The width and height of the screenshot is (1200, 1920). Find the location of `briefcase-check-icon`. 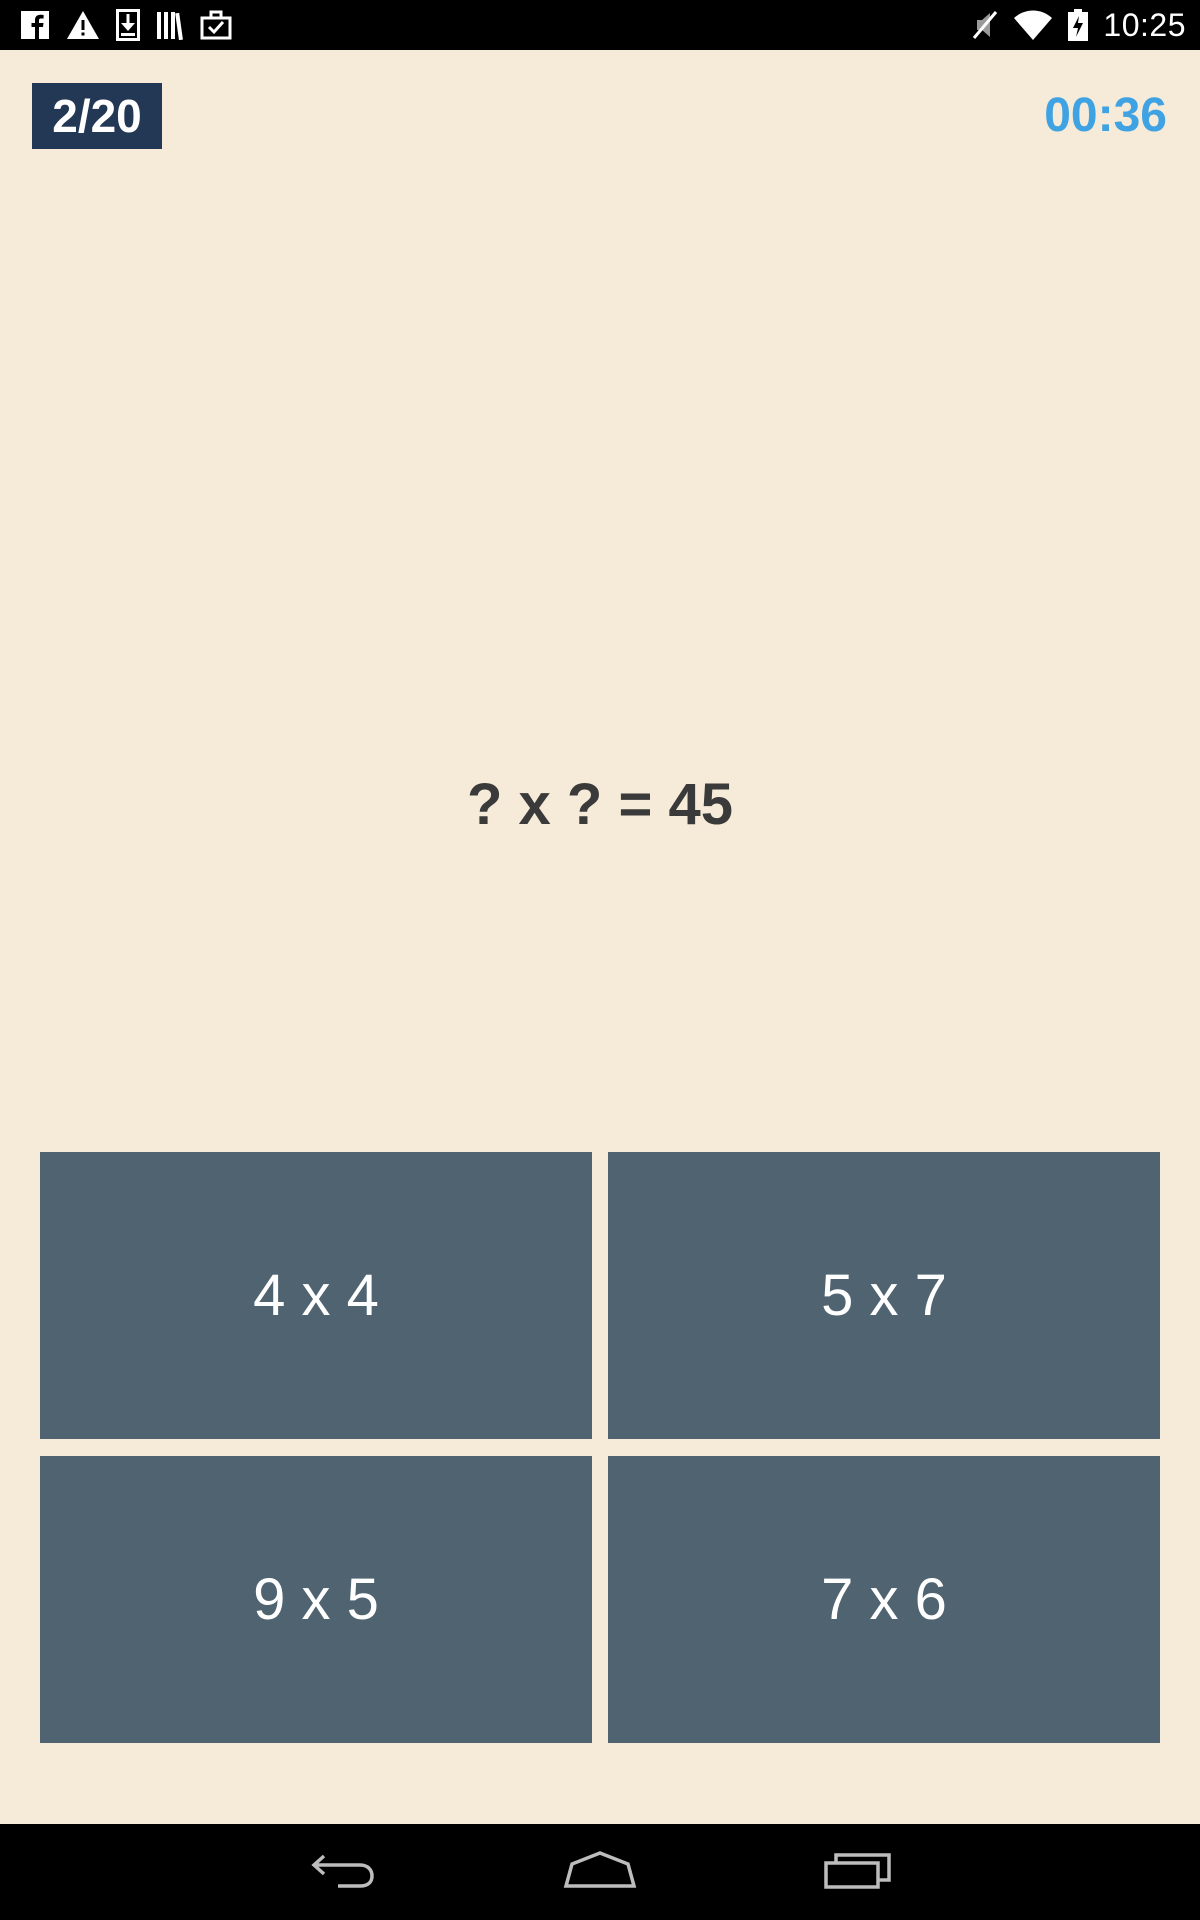

briefcase-check-icon is located at coordinates (216, 25).